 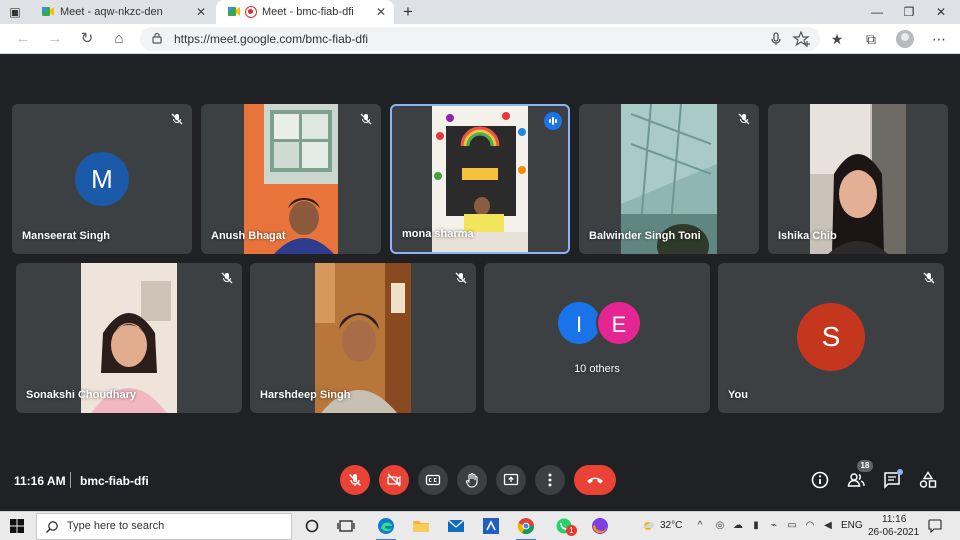 What do you see at coordinates (550, 480) in the screenshot?
I see `more-options-button` at bounding box center [550, 480].